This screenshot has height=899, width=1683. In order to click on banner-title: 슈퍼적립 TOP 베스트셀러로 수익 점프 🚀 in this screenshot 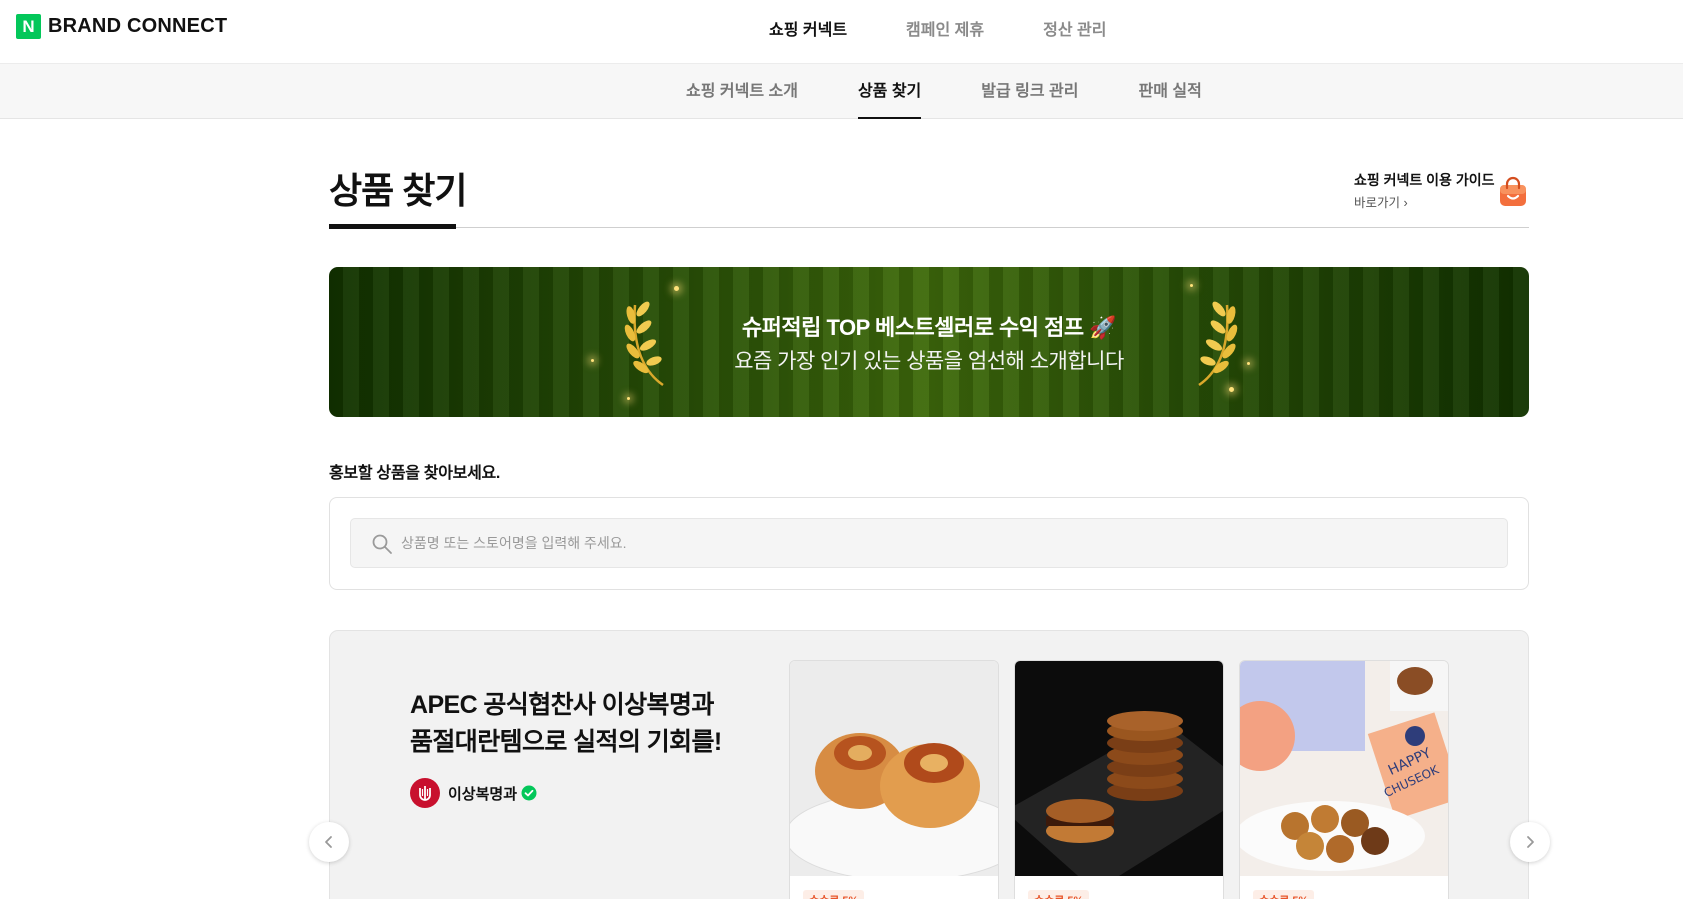, I will do `click(929, 327)`.